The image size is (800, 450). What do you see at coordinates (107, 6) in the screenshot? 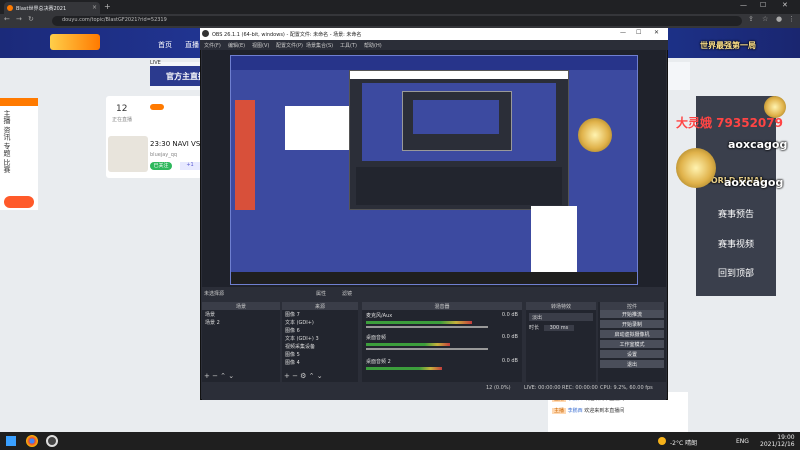
I see `new-tab-button: +` at bounding box center [107, 6].